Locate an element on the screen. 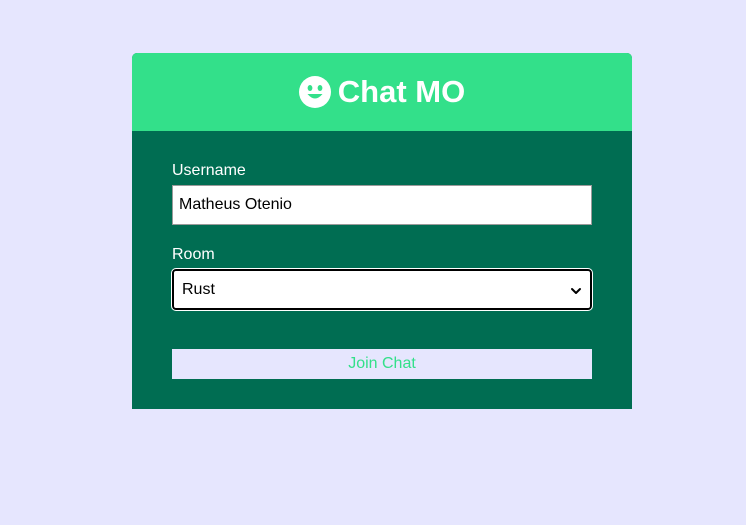  username-value: Matheus Otenio is located at coordinates (235, 204).